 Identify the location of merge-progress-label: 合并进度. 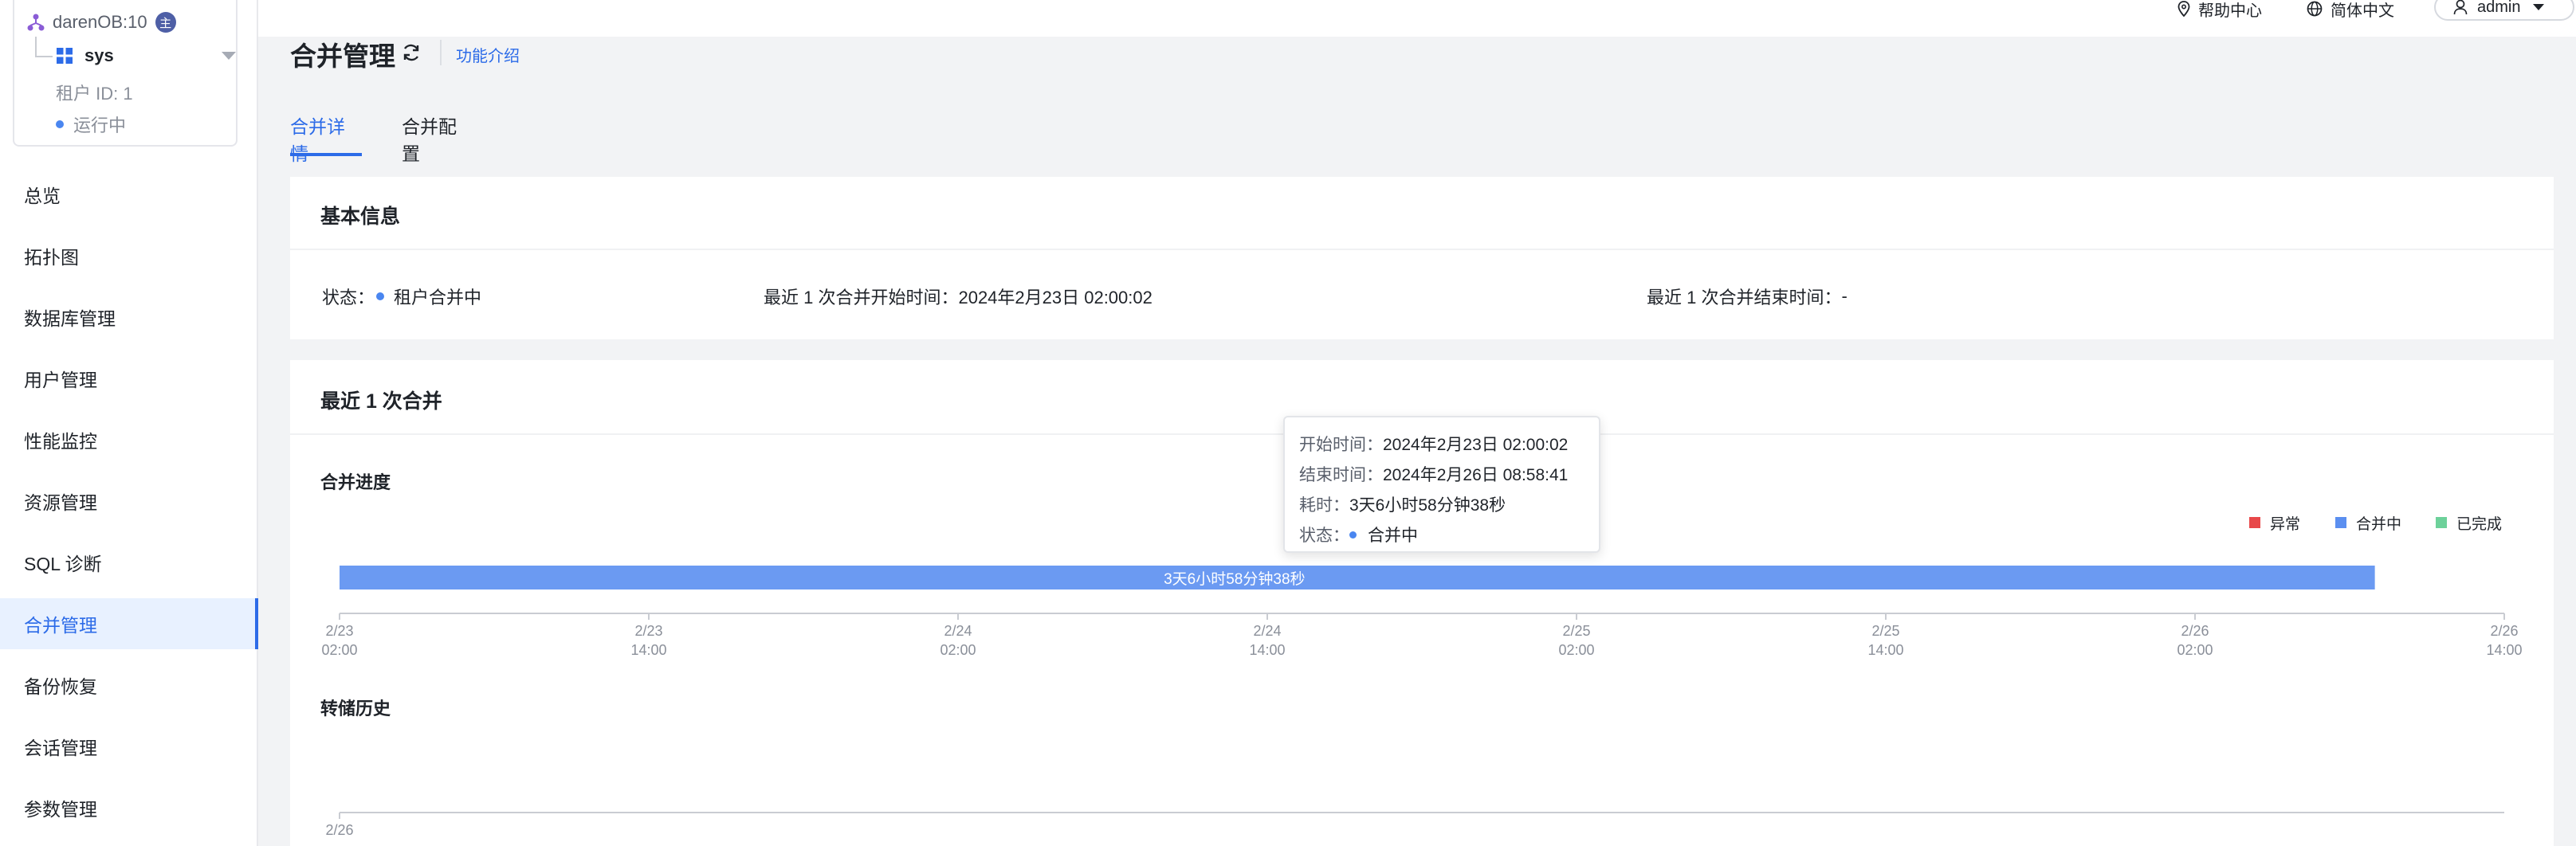
(355, 482).